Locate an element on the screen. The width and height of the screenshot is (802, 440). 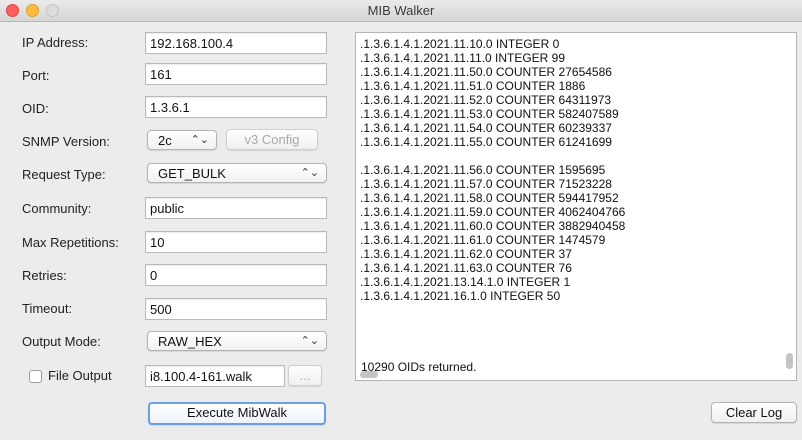
output-mode-select: RAW_HEX ⌃⌄ is located at coordinates (237, 341).